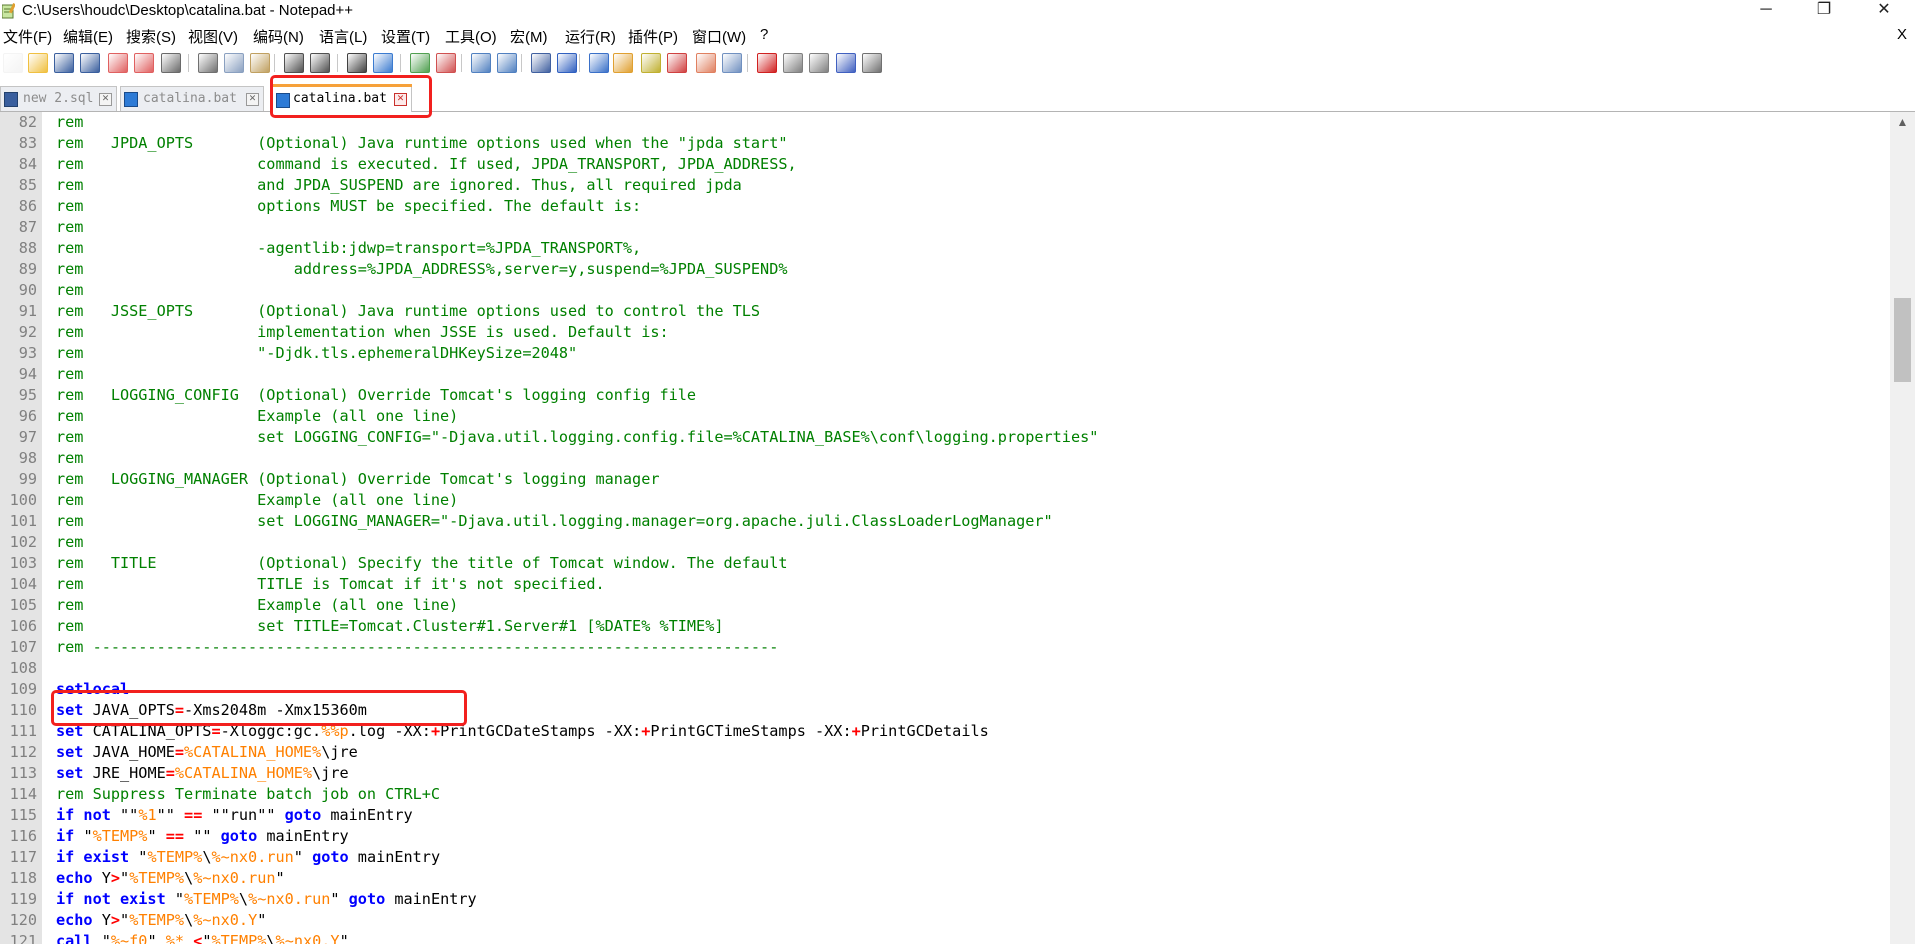  Describe the element at coordinates (23, 647) in the screenshot. I see `line-number: 107` at that location.